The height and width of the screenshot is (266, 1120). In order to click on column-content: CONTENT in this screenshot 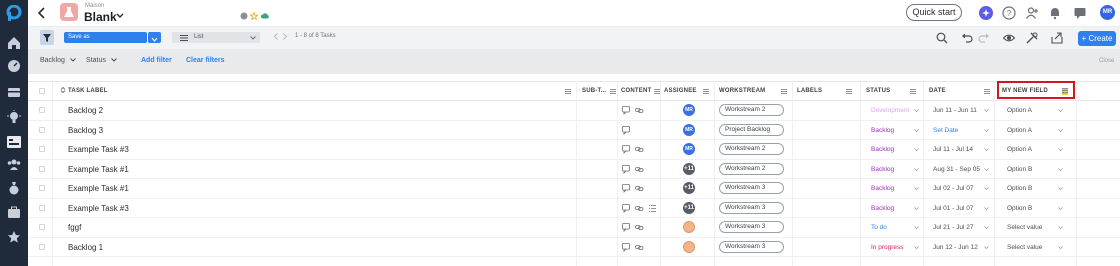, I will do `click(636, 91)`.